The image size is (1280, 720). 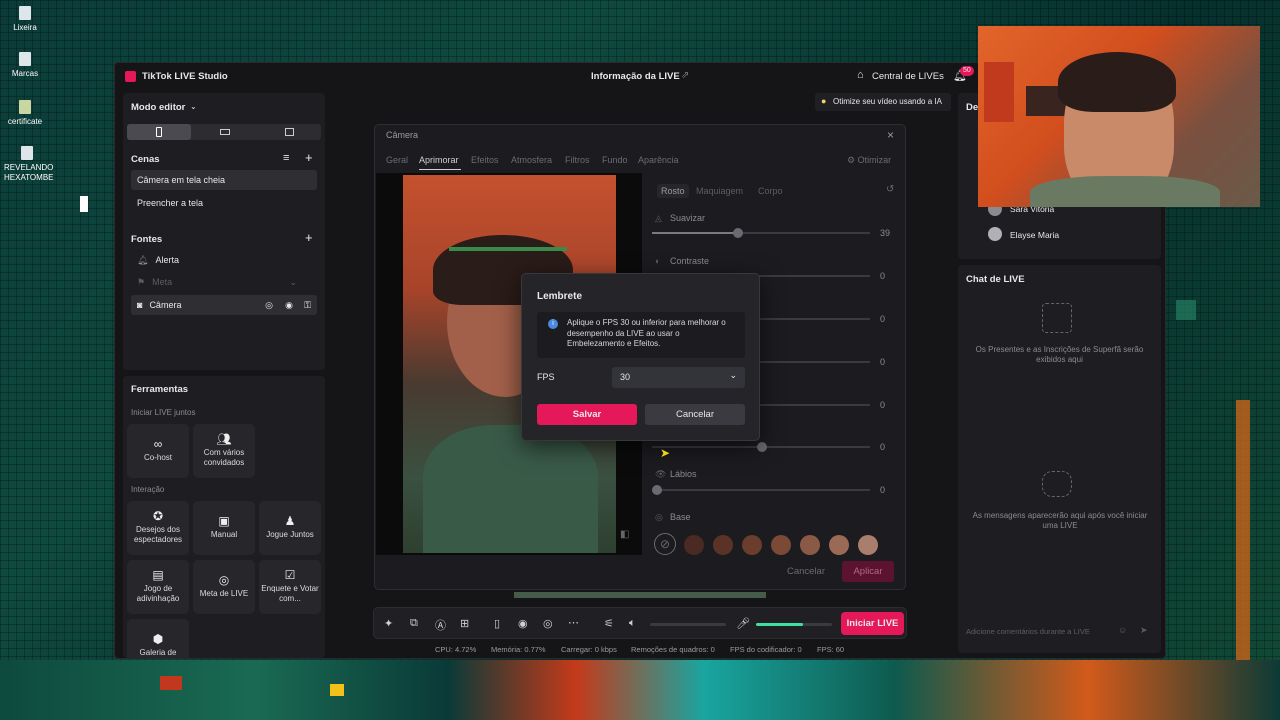 I want to click on screenshot-icon: ◎, so click(x=548, y=623).